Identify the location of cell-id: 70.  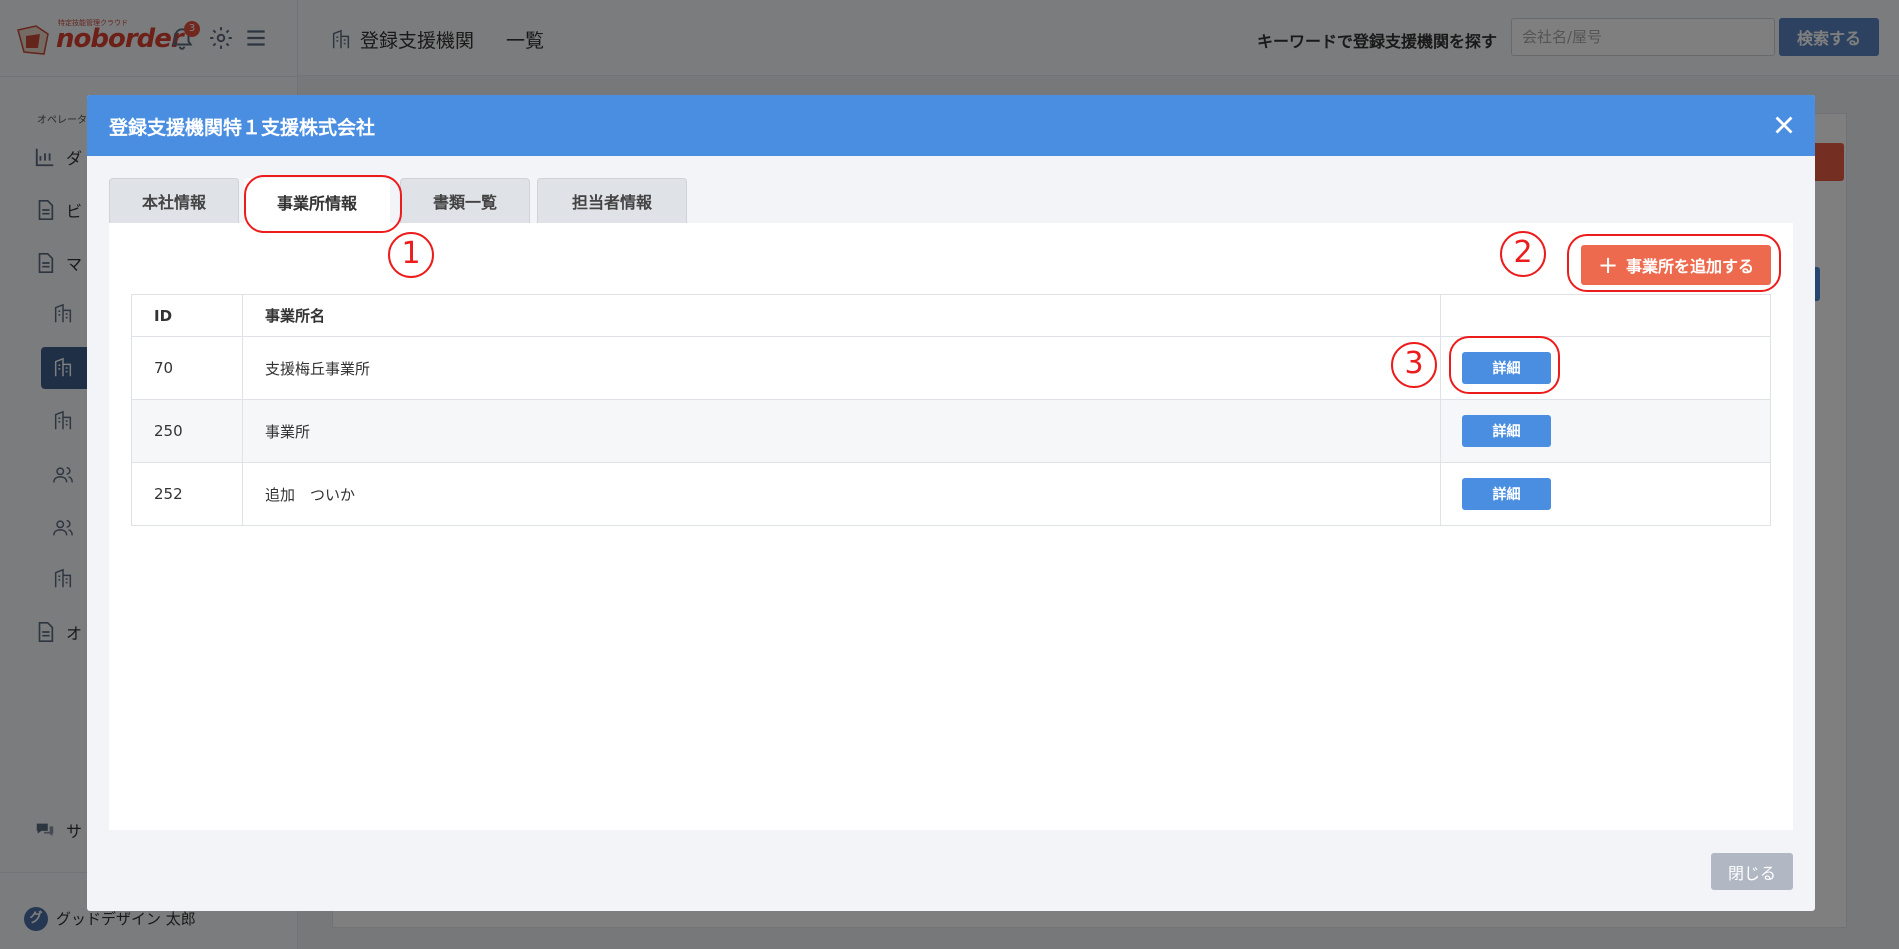
(187, 368).